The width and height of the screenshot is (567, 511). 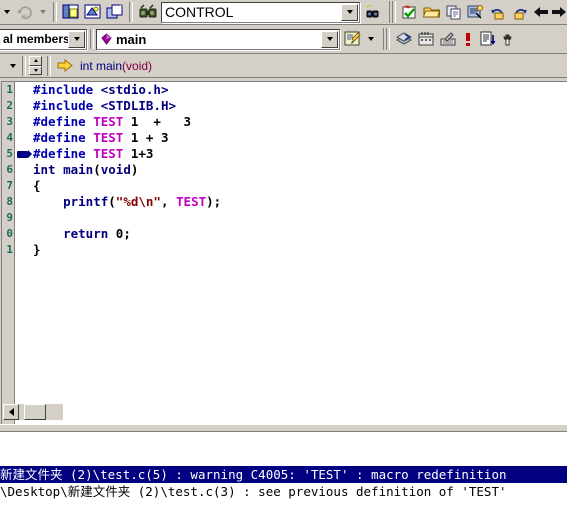 I want to click on open-folder-icon, so click(x=432, y=12).